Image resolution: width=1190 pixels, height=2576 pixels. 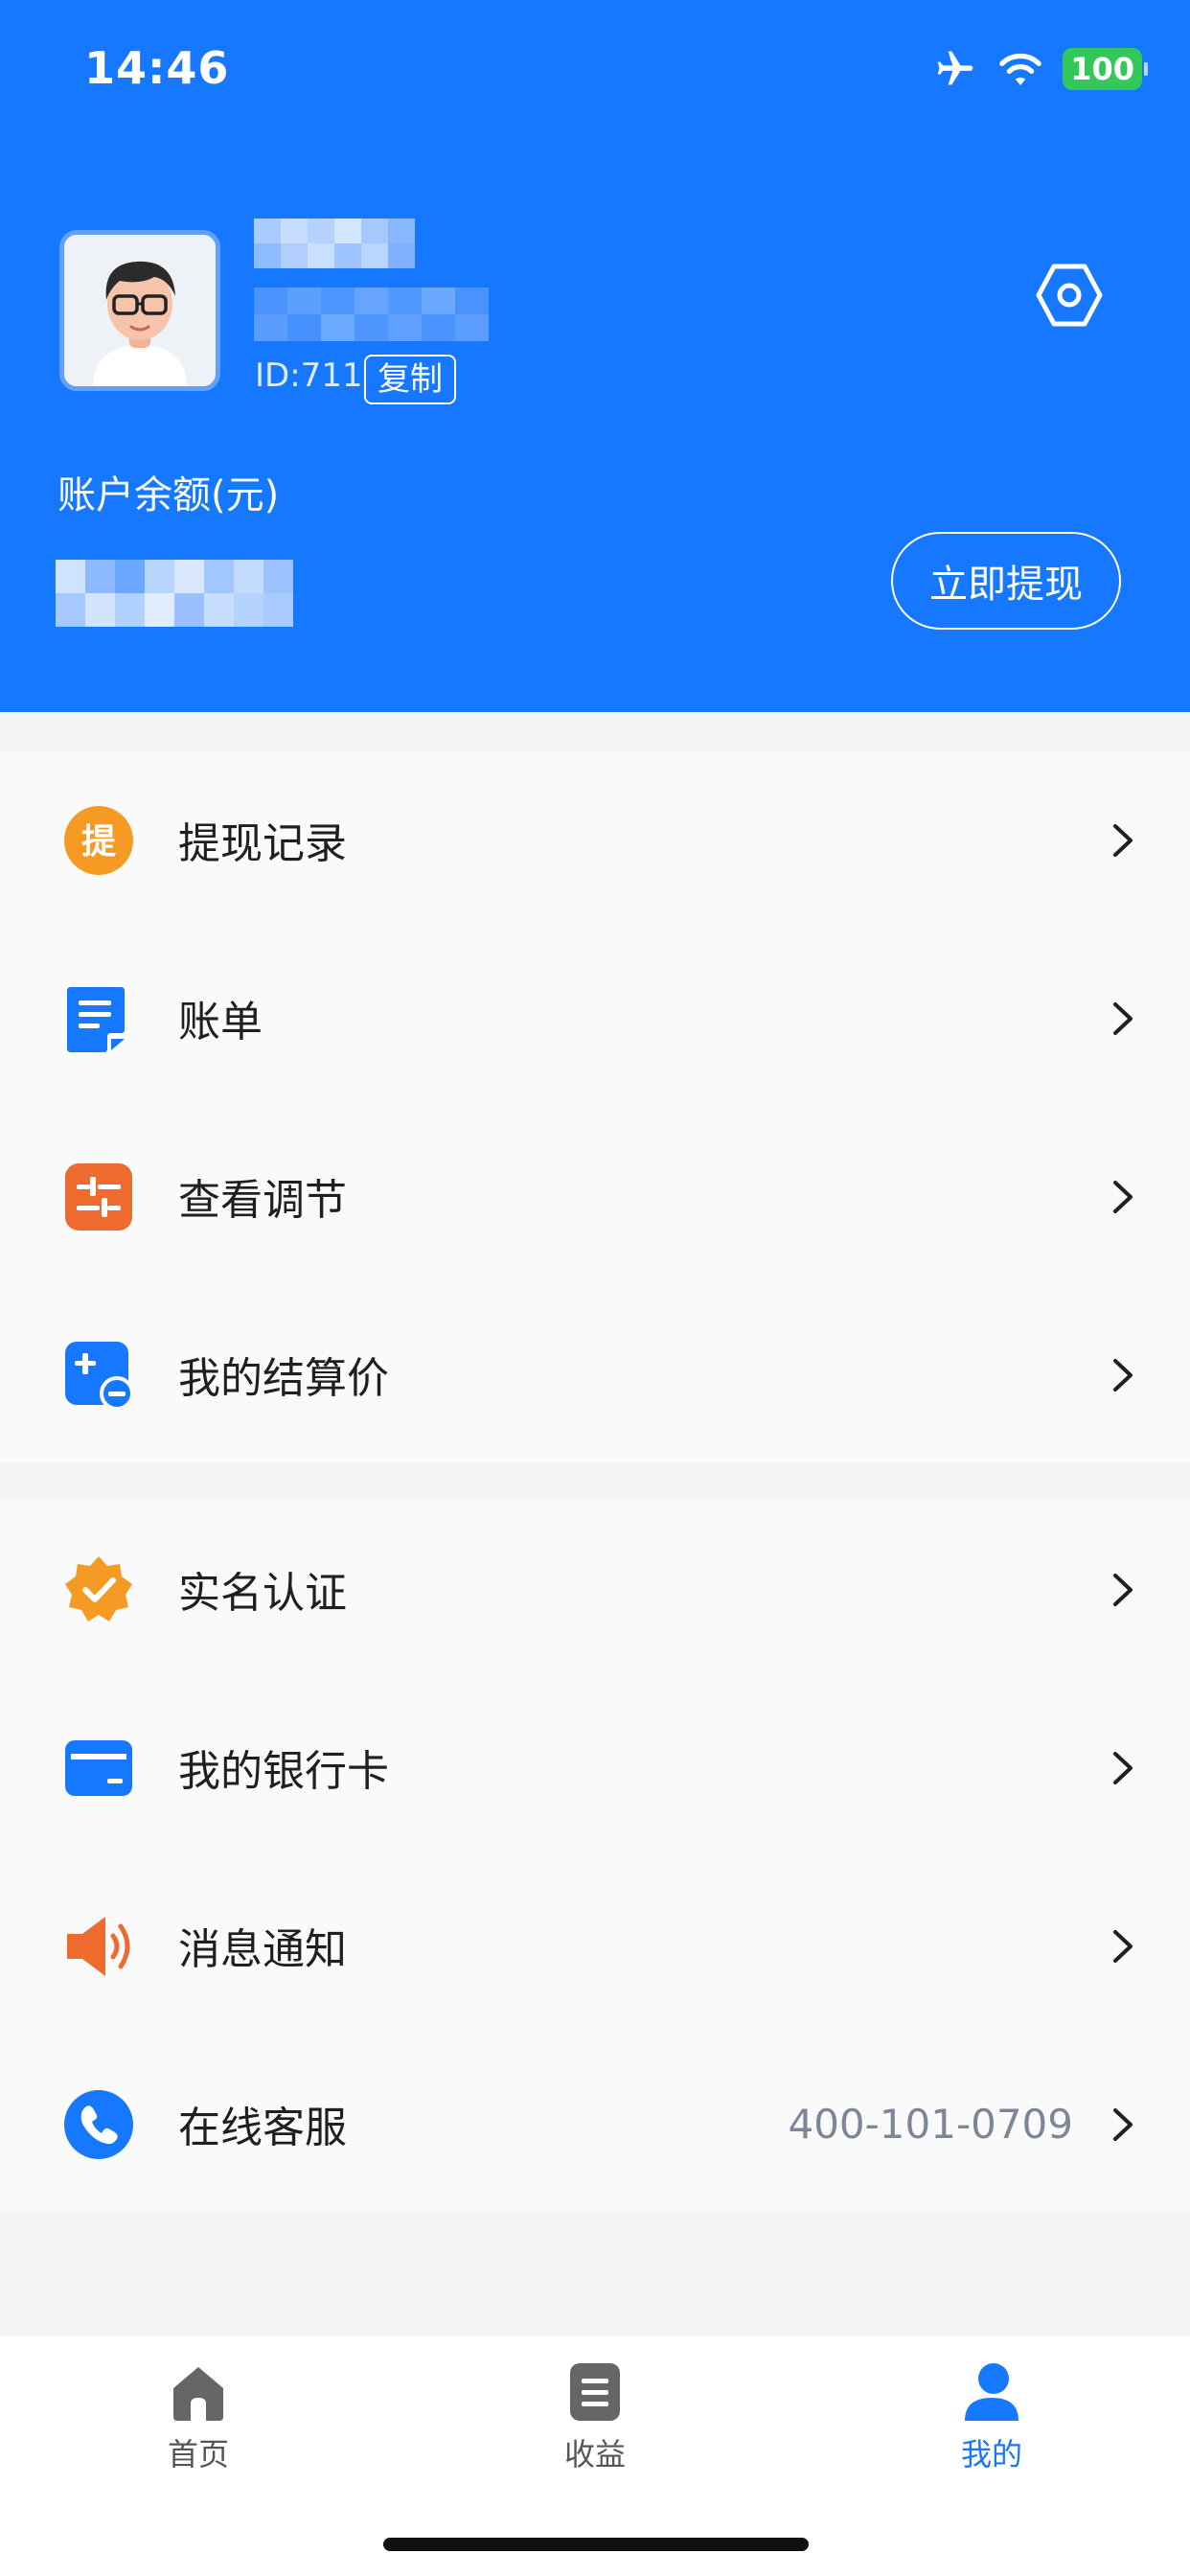 What do you see at coordinates (99, 1589) in the screenshot?
I see `verified-badge-icon` at bounding box center [99, 1589].